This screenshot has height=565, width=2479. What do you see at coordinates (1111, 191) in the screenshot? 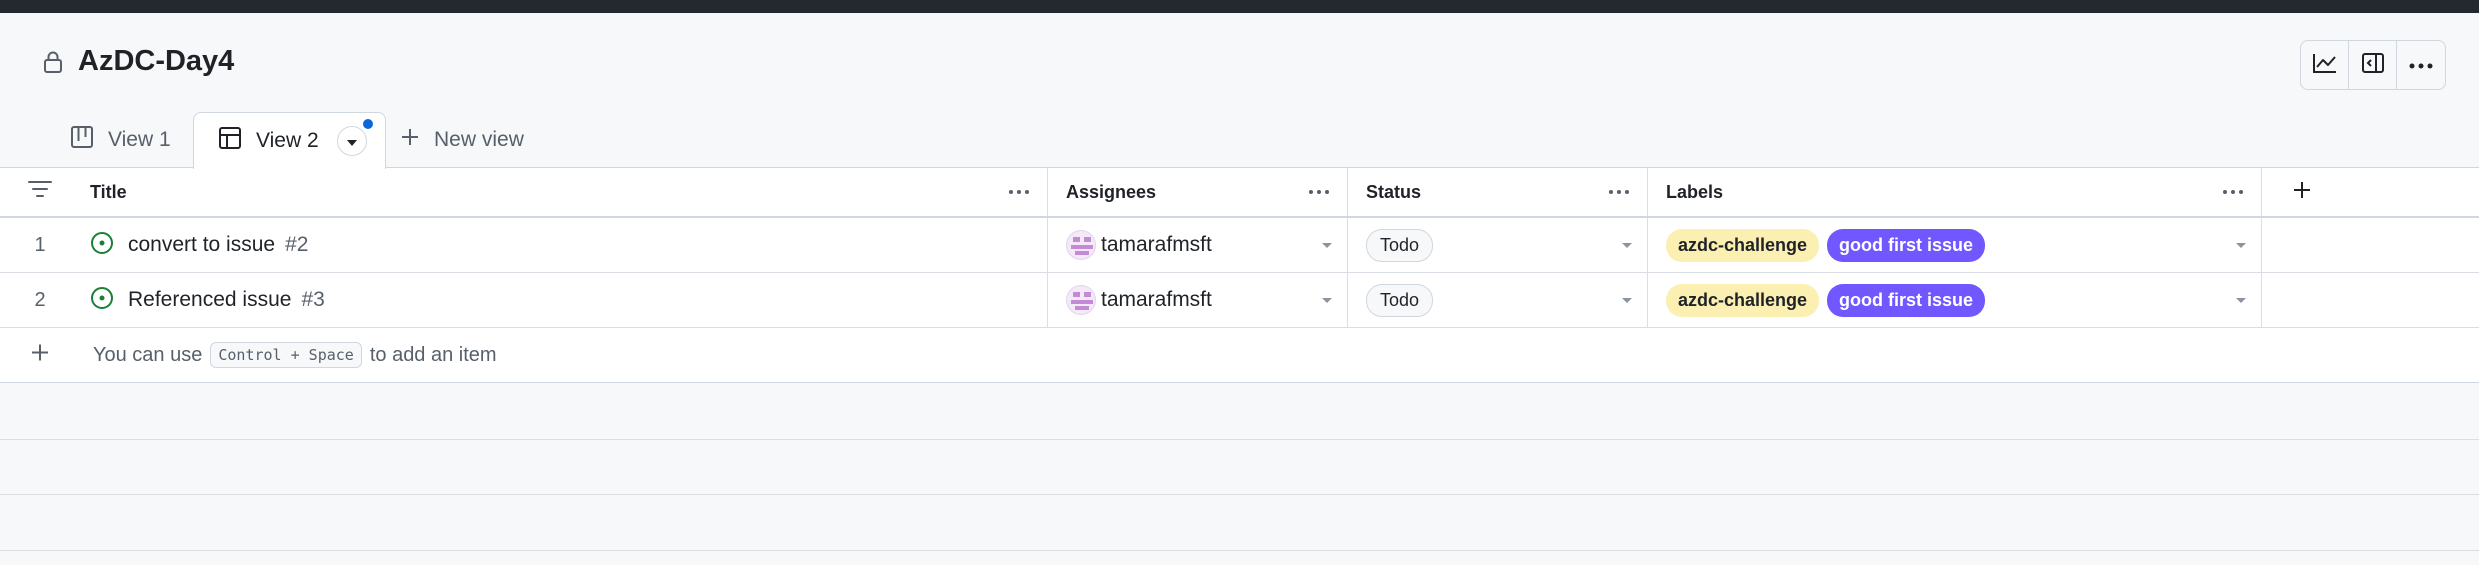
I see `column-label: Assignees` at bounding box center [1111, 191].